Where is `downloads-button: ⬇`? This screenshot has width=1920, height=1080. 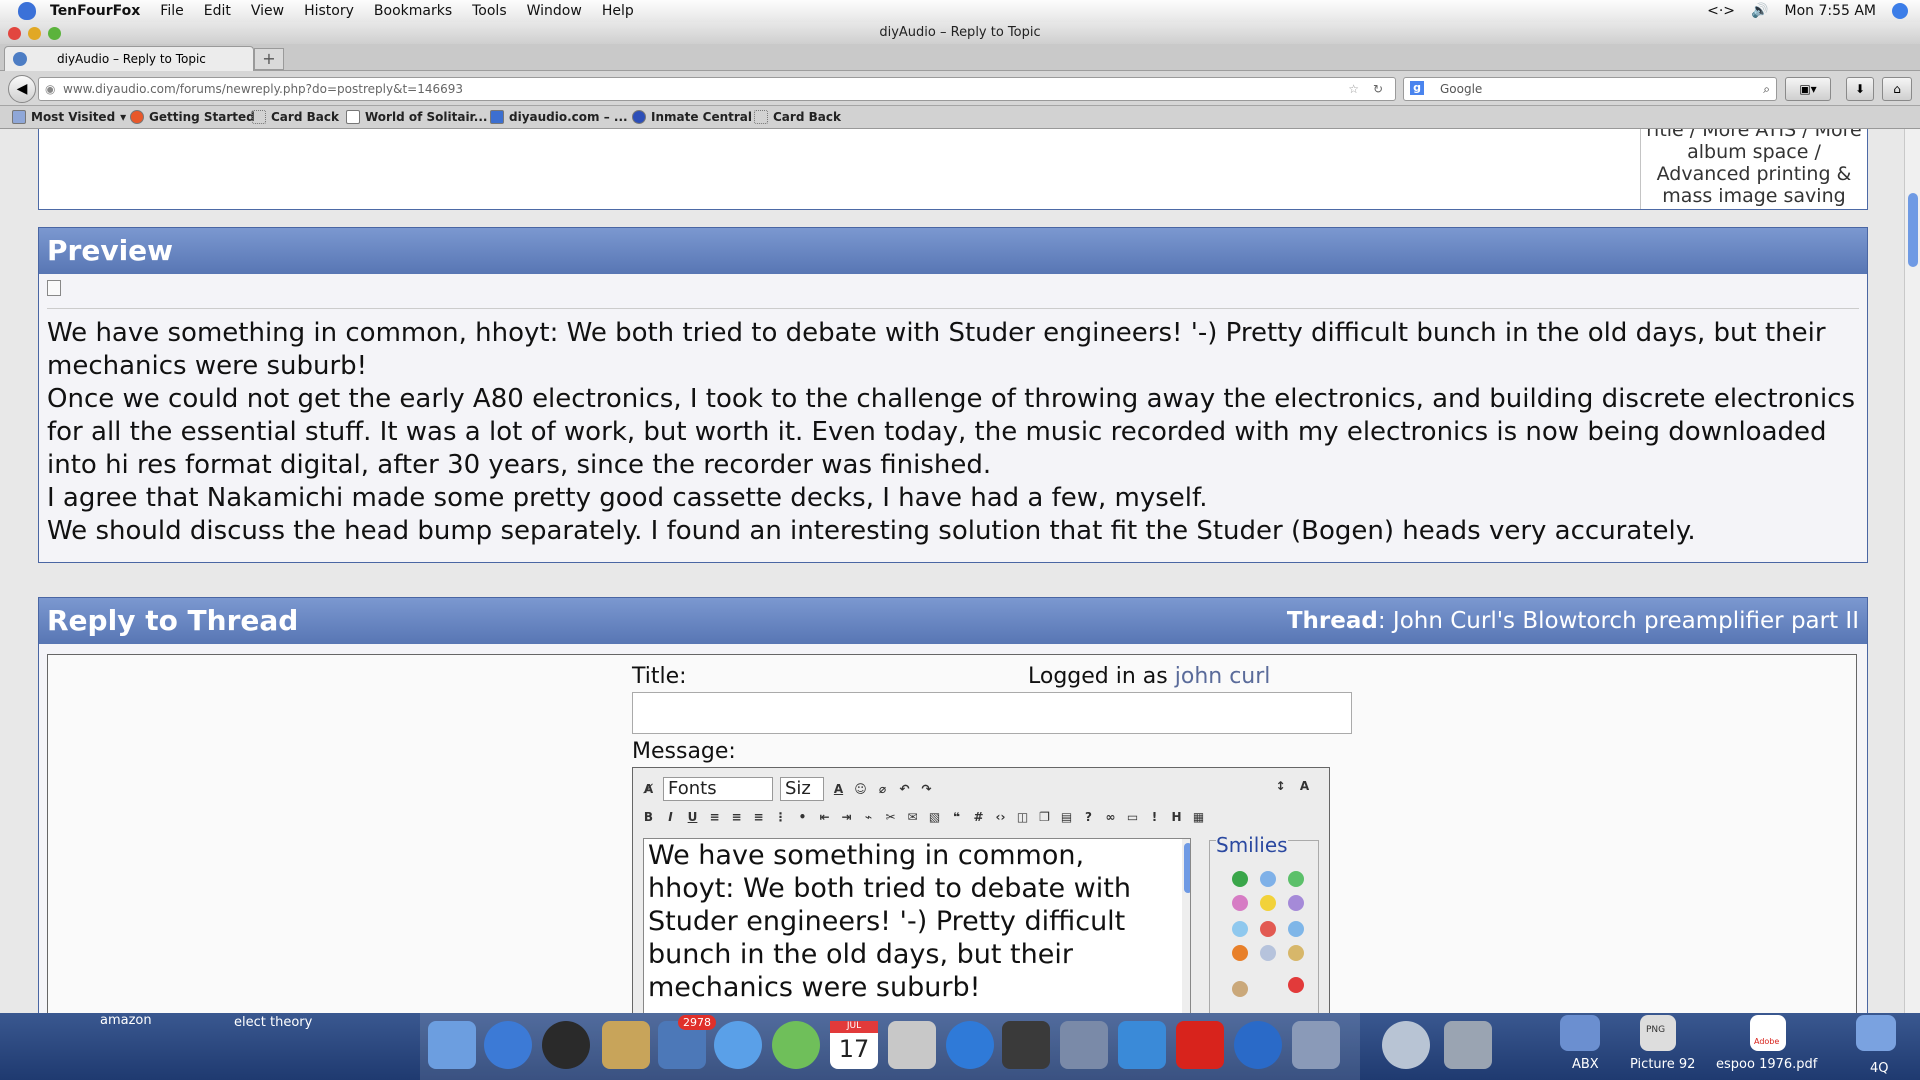 downloads-button: ⬇ is located at coordinates (1860, 89).